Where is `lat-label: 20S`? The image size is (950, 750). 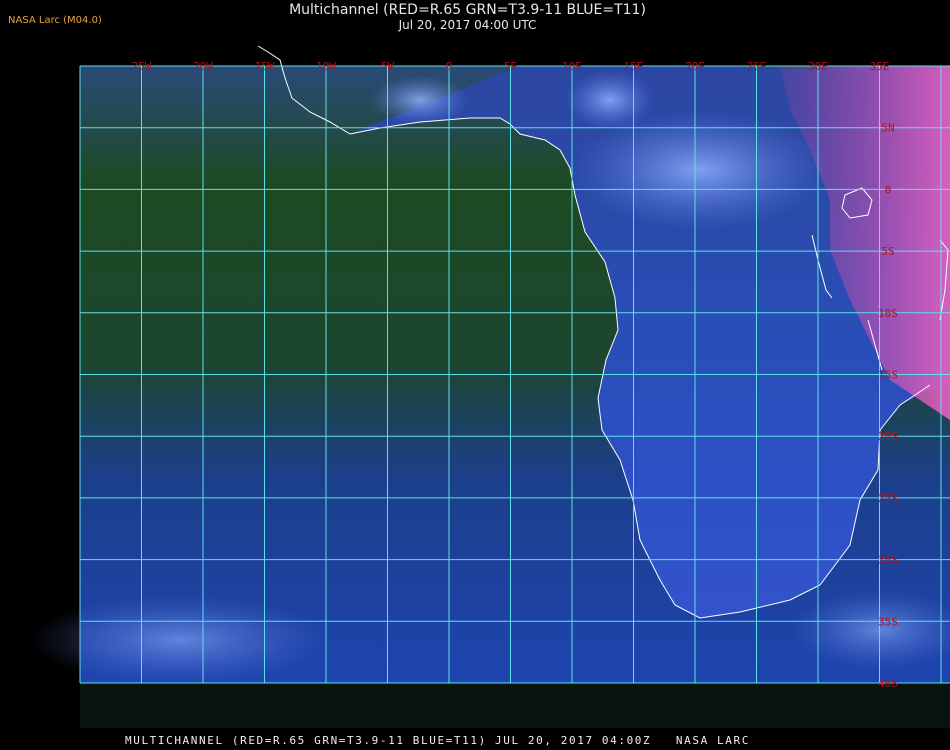
lat-label: 20S is located at coordinates (888, 436).